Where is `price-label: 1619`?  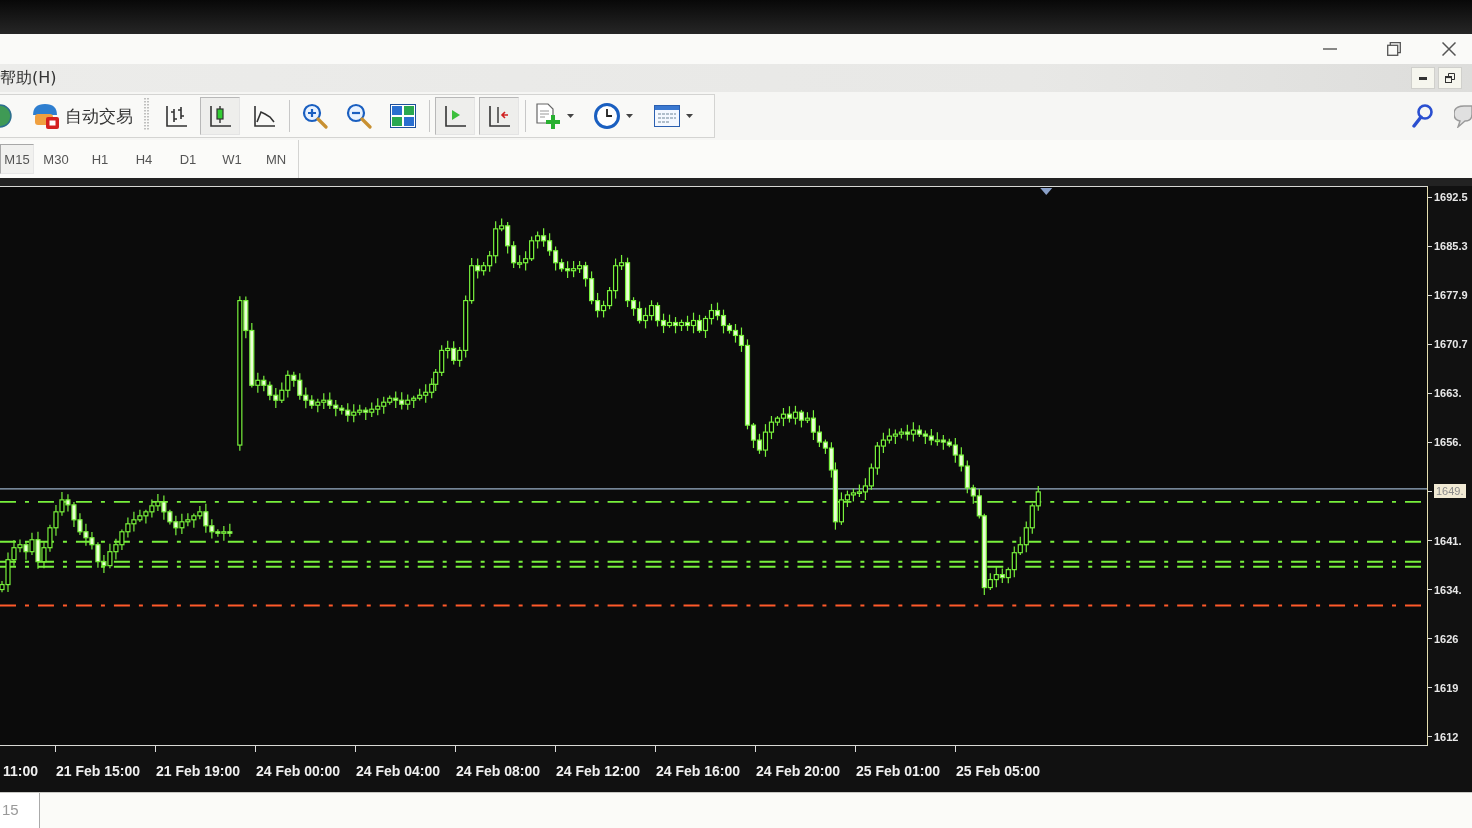
price-label: 1619 is located at coordinates (1446, 687).